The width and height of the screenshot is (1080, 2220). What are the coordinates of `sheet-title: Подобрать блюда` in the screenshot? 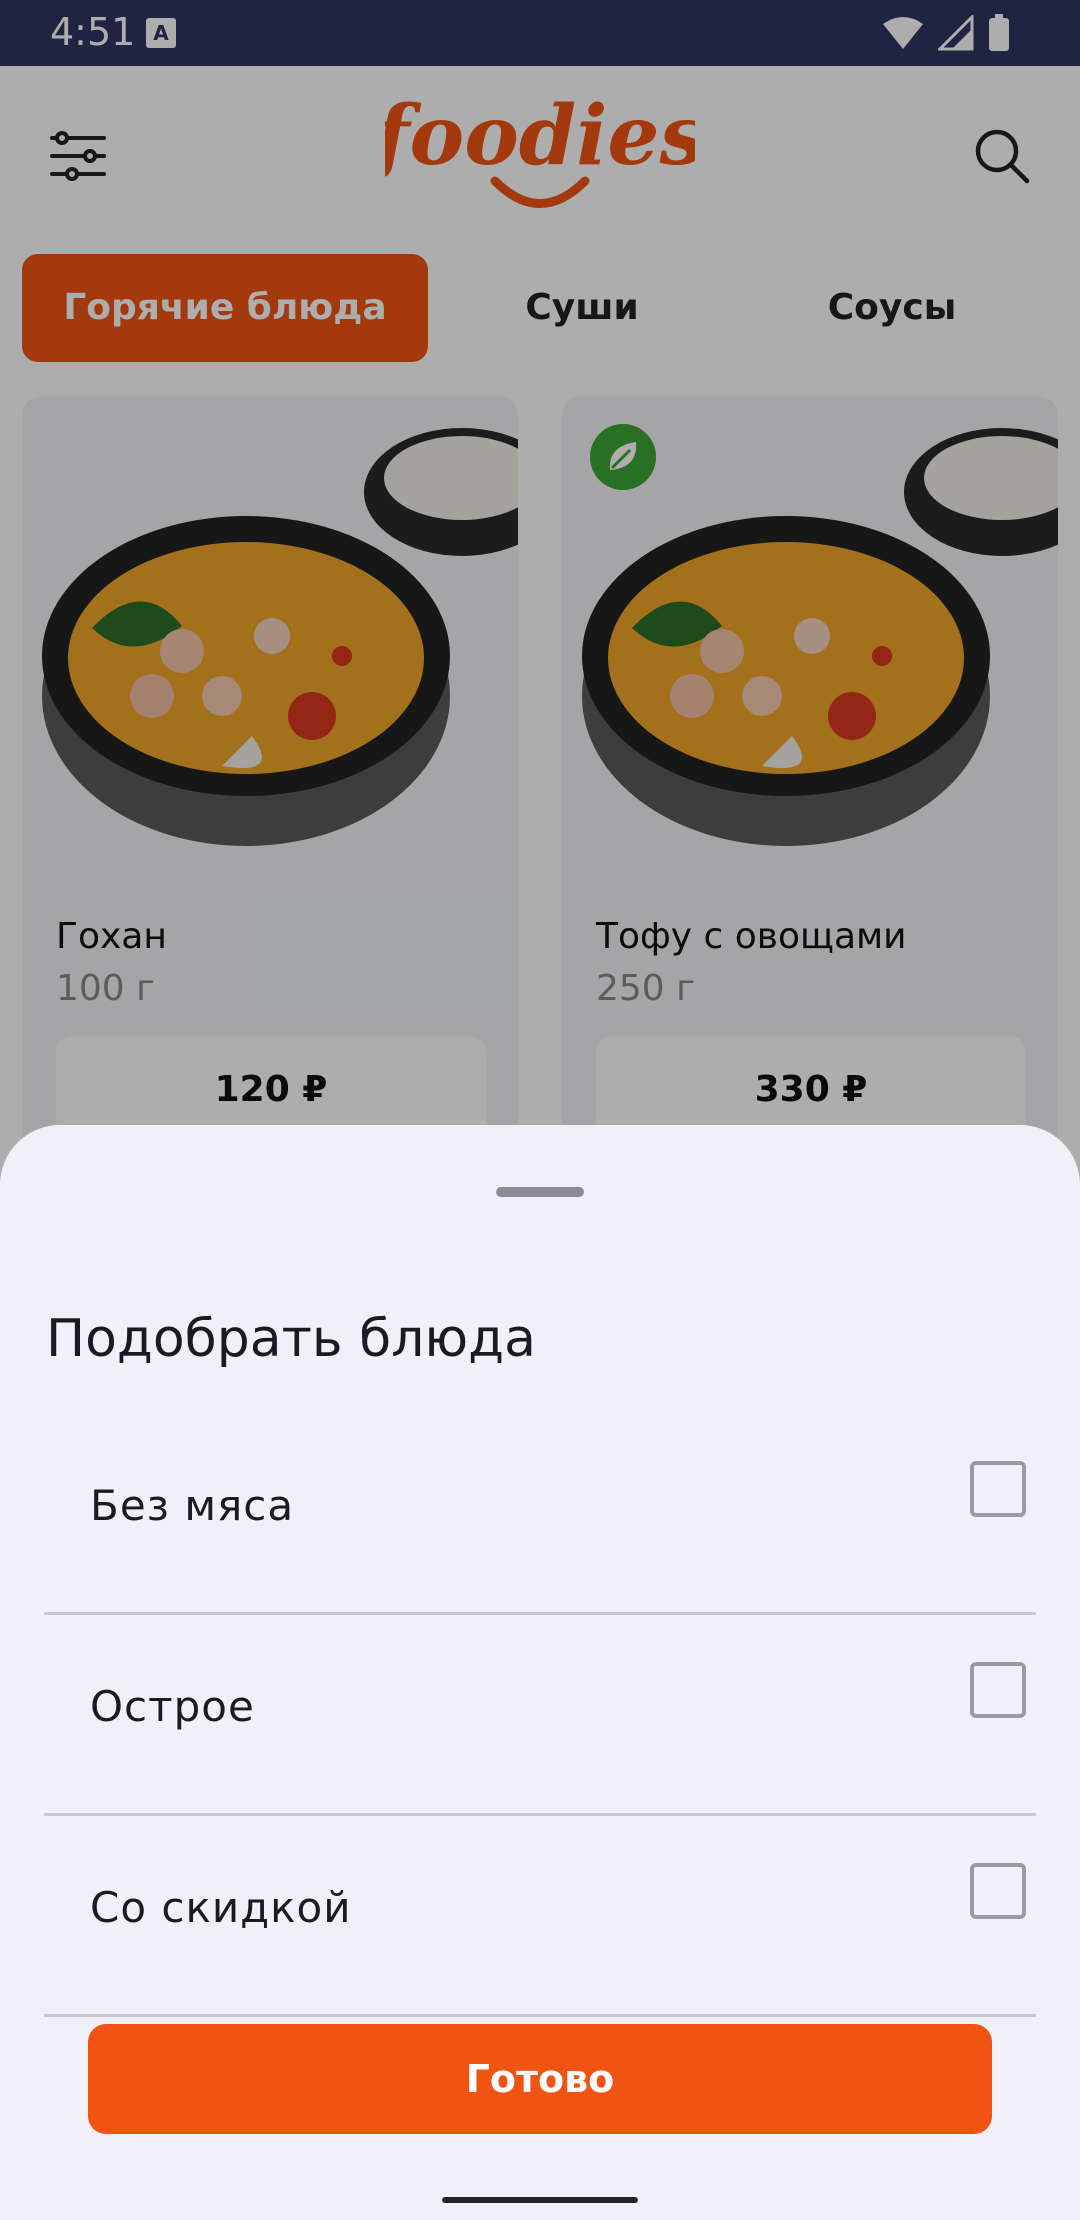 It's located at (291, 1339).